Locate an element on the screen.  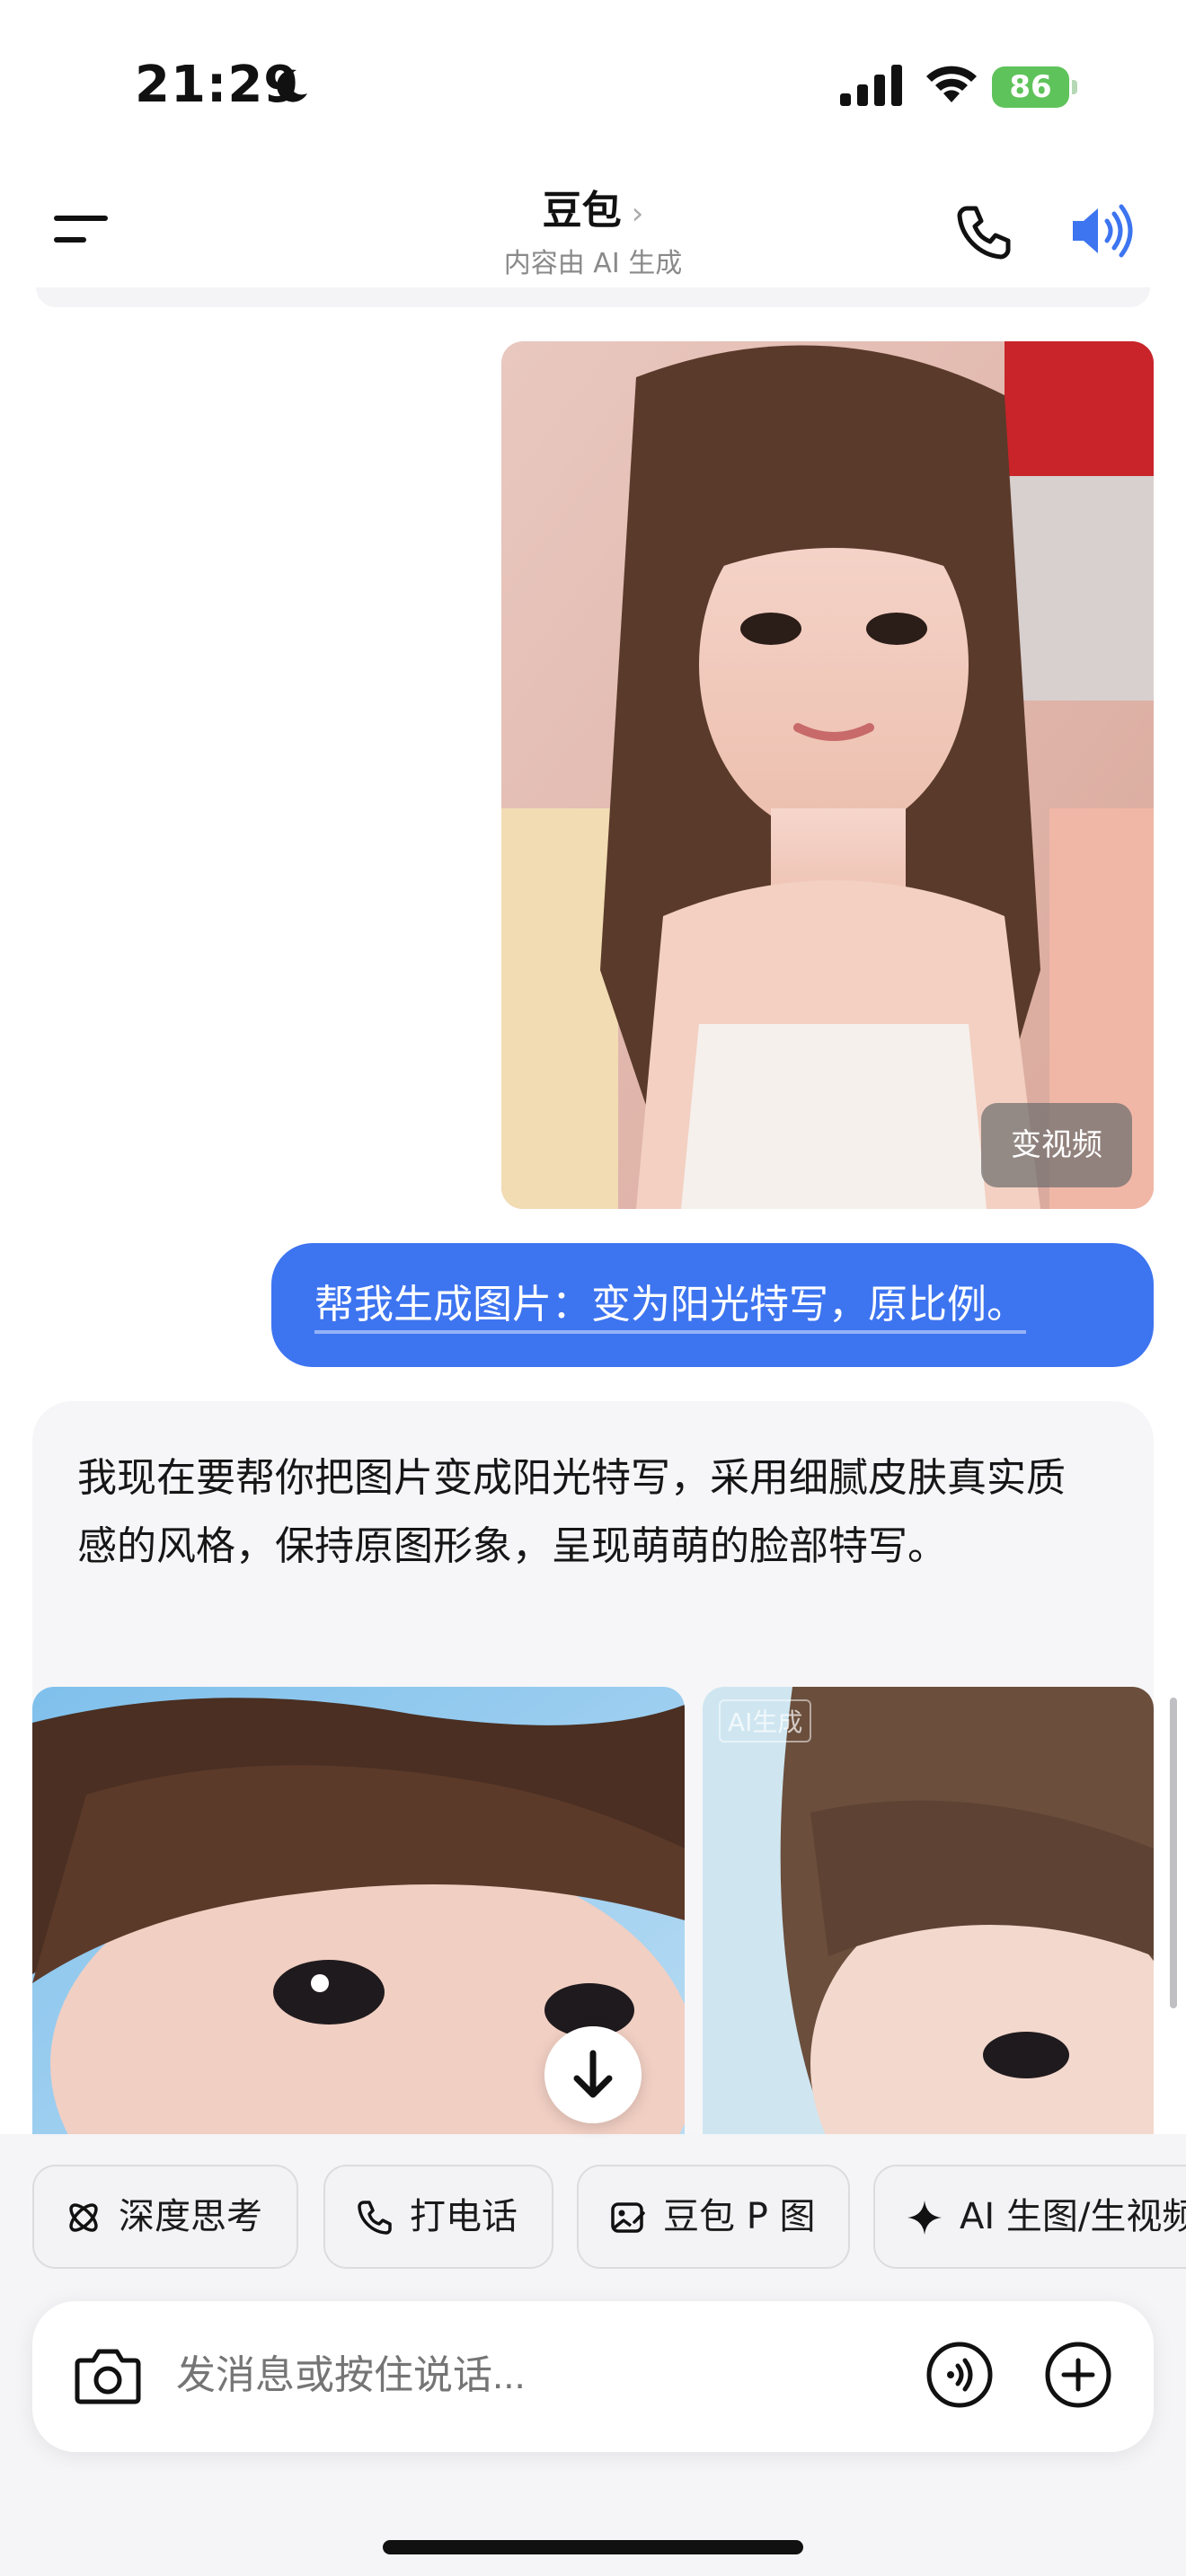
scrollbar is located at coordinates (1173, 1853).